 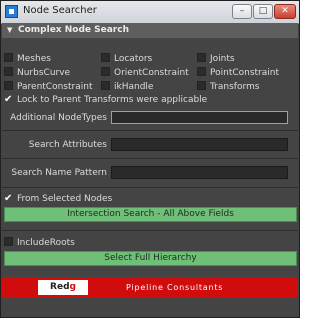 I want to click on company-logo: Redg, so click(x=63, y=287).